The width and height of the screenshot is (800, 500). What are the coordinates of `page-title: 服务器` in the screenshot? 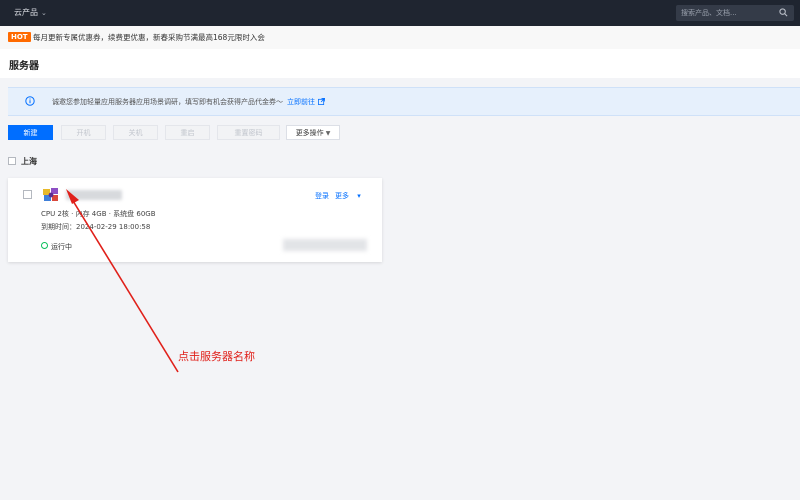 It's located at (24, 66).